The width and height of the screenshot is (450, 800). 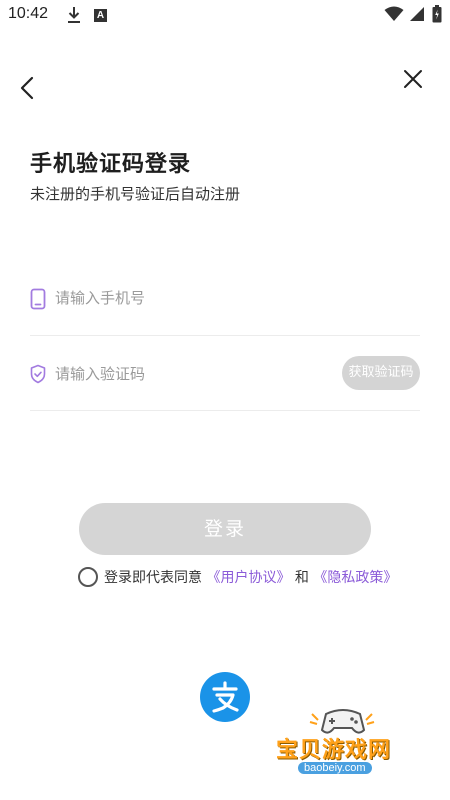 What do you see at coordinates (225, 16) in the screenshot?
I see `status-bar: 10:42 A` at bounding box center [225, 16].